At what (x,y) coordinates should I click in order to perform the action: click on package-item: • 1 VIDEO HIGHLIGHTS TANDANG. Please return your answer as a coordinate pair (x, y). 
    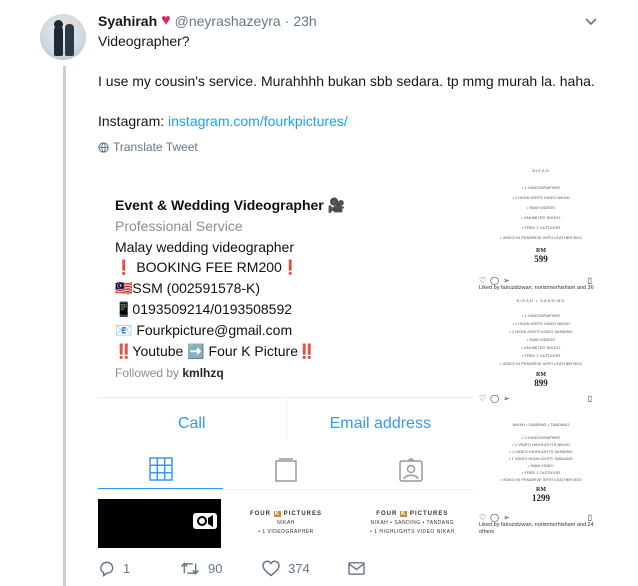
    Looking at the image, I should click on (541, 458).